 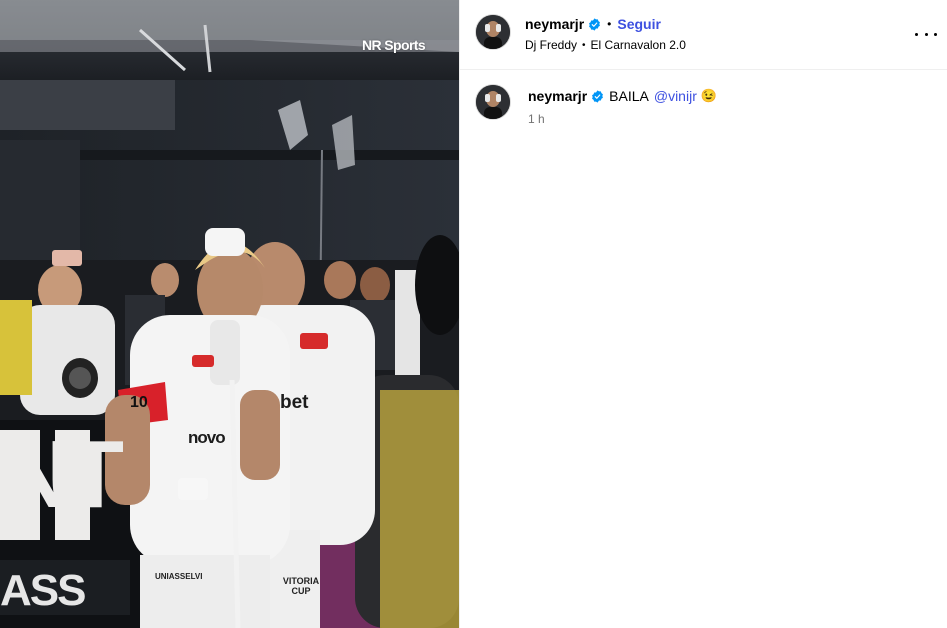 What do you see at coordinates (629, 96) in the screenshot?
I see `caption-text: BAILA` at bounding box center [629, 96].